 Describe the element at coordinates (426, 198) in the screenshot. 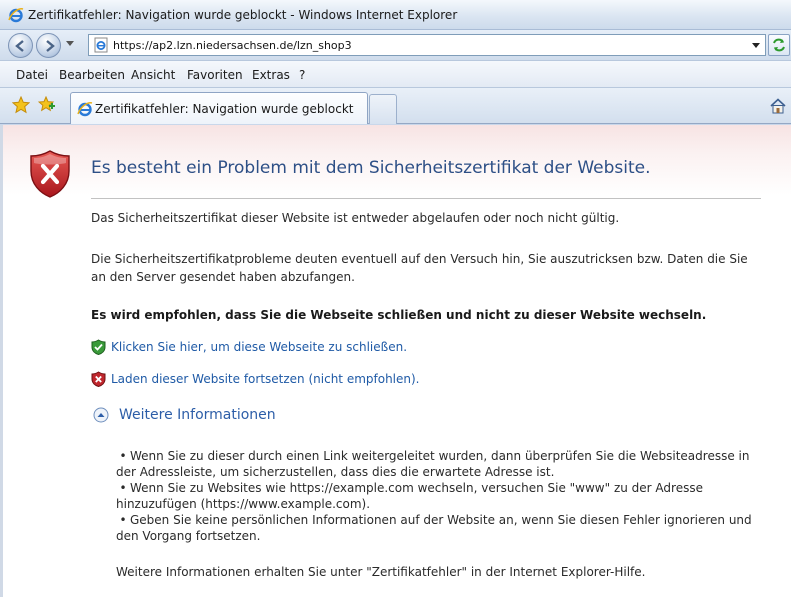

I see `heading-divider` at that location.